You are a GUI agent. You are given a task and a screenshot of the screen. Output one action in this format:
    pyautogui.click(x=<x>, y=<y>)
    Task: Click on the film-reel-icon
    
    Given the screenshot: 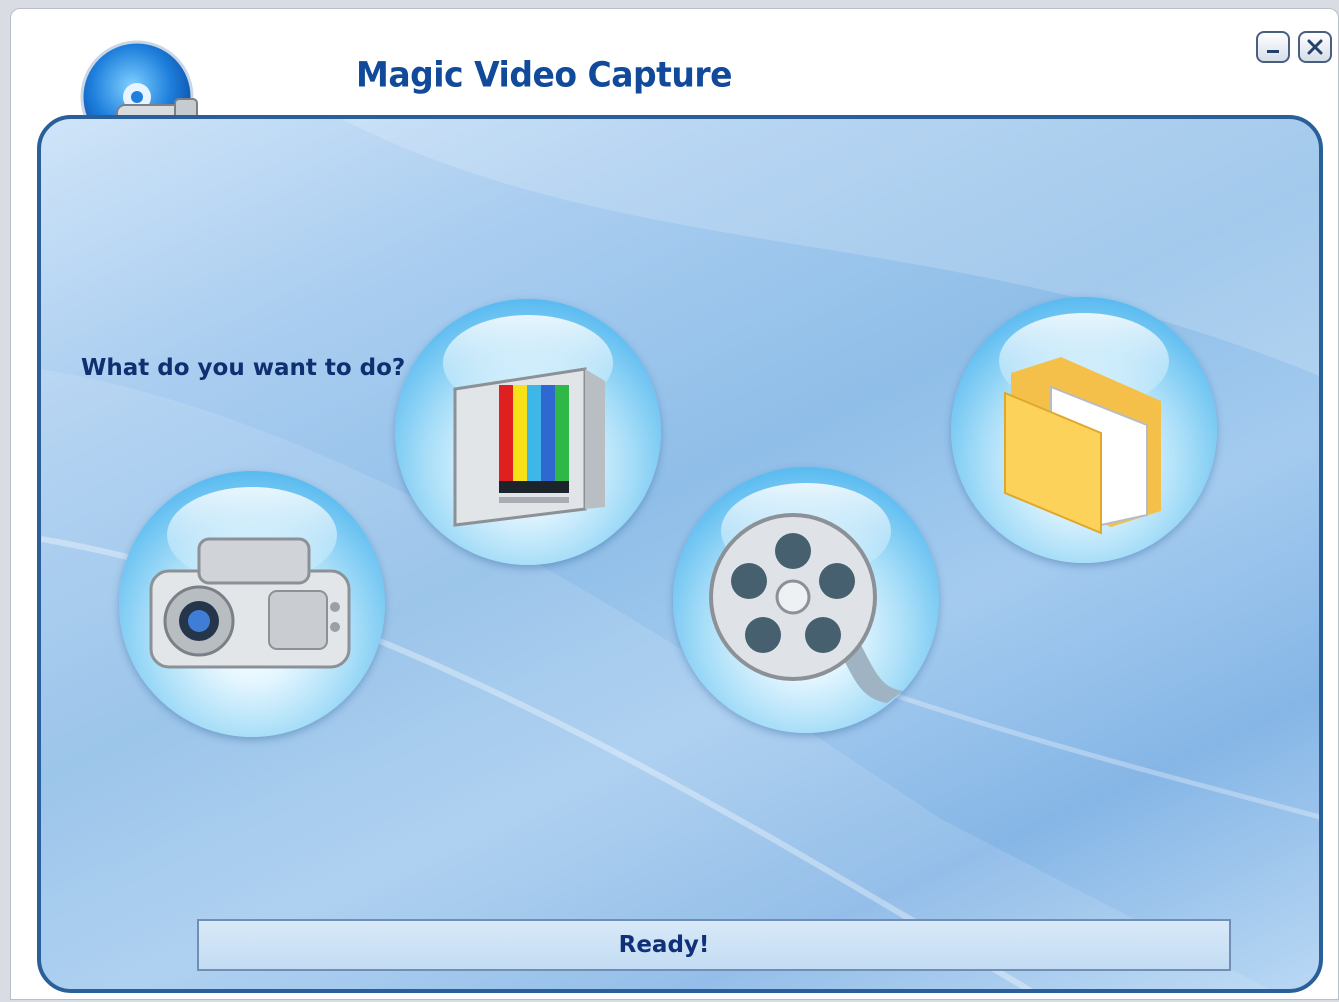 What is the action you would take?
    pyautogui.click(x=806, y=608)
    